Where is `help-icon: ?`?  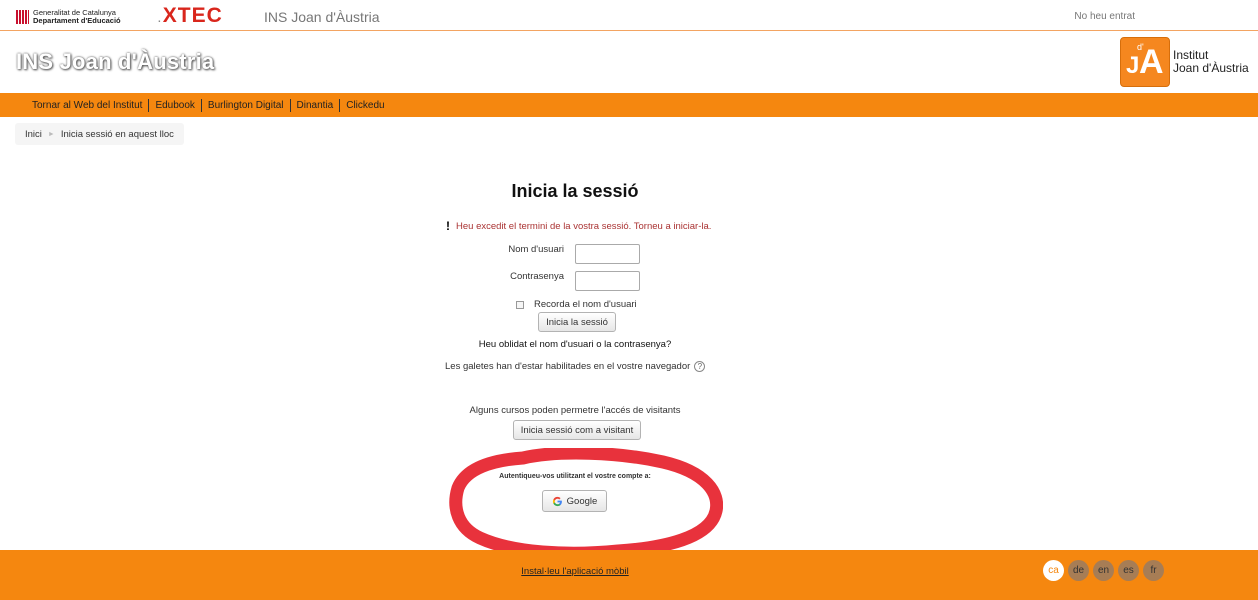
help-icon: ? is located at coordinates (700, 366).